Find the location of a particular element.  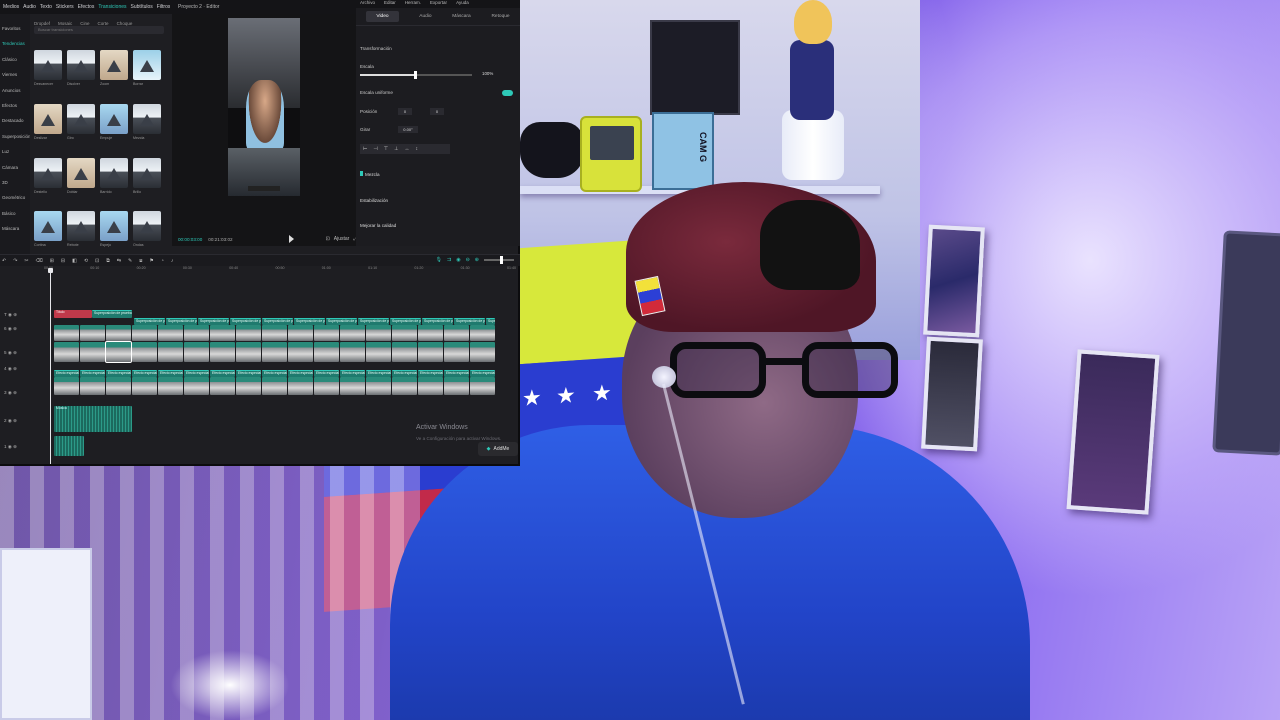

toolbar-icon: ⊟ is located at coordinates (63, 261).